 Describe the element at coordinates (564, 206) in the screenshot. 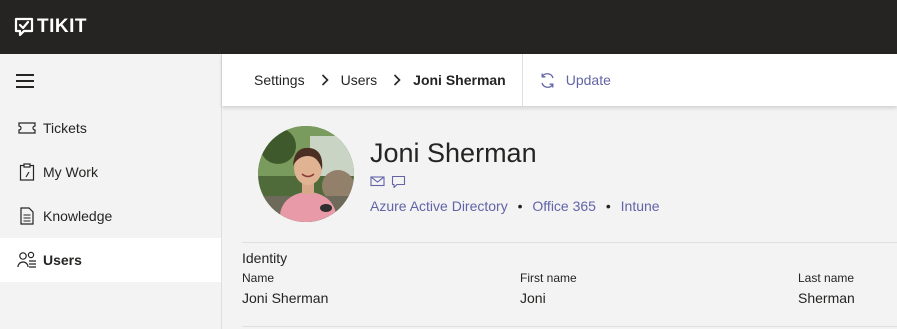

I see `source-link-office-365: Office 365` at that location.